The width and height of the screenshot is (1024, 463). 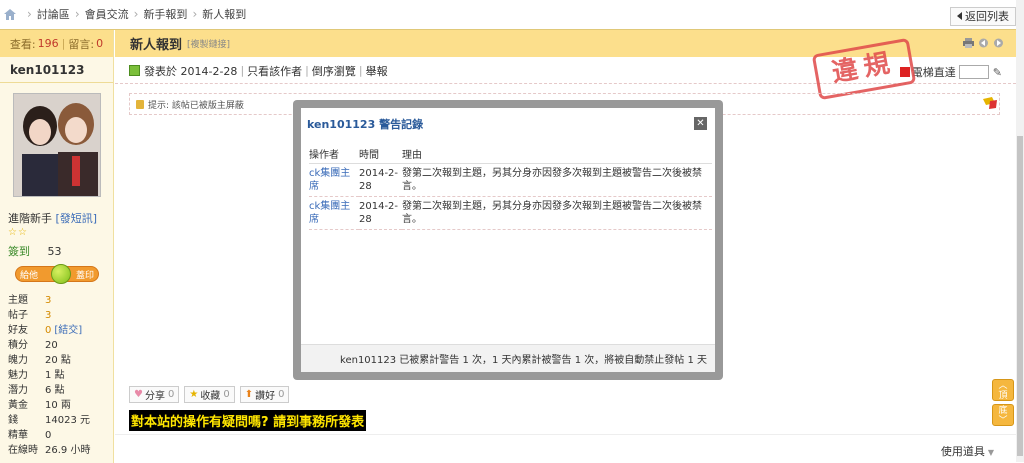 I want to click on checkin-days: 簽到 53, so click(x=35, y=251).